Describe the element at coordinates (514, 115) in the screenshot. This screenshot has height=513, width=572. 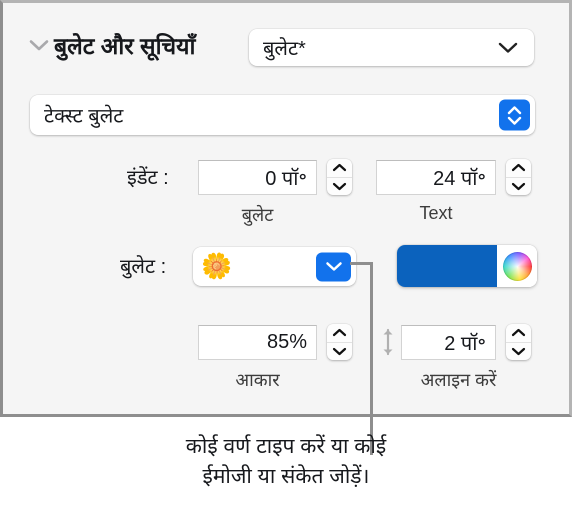
I see `chevron-up-down-icon` at that location.